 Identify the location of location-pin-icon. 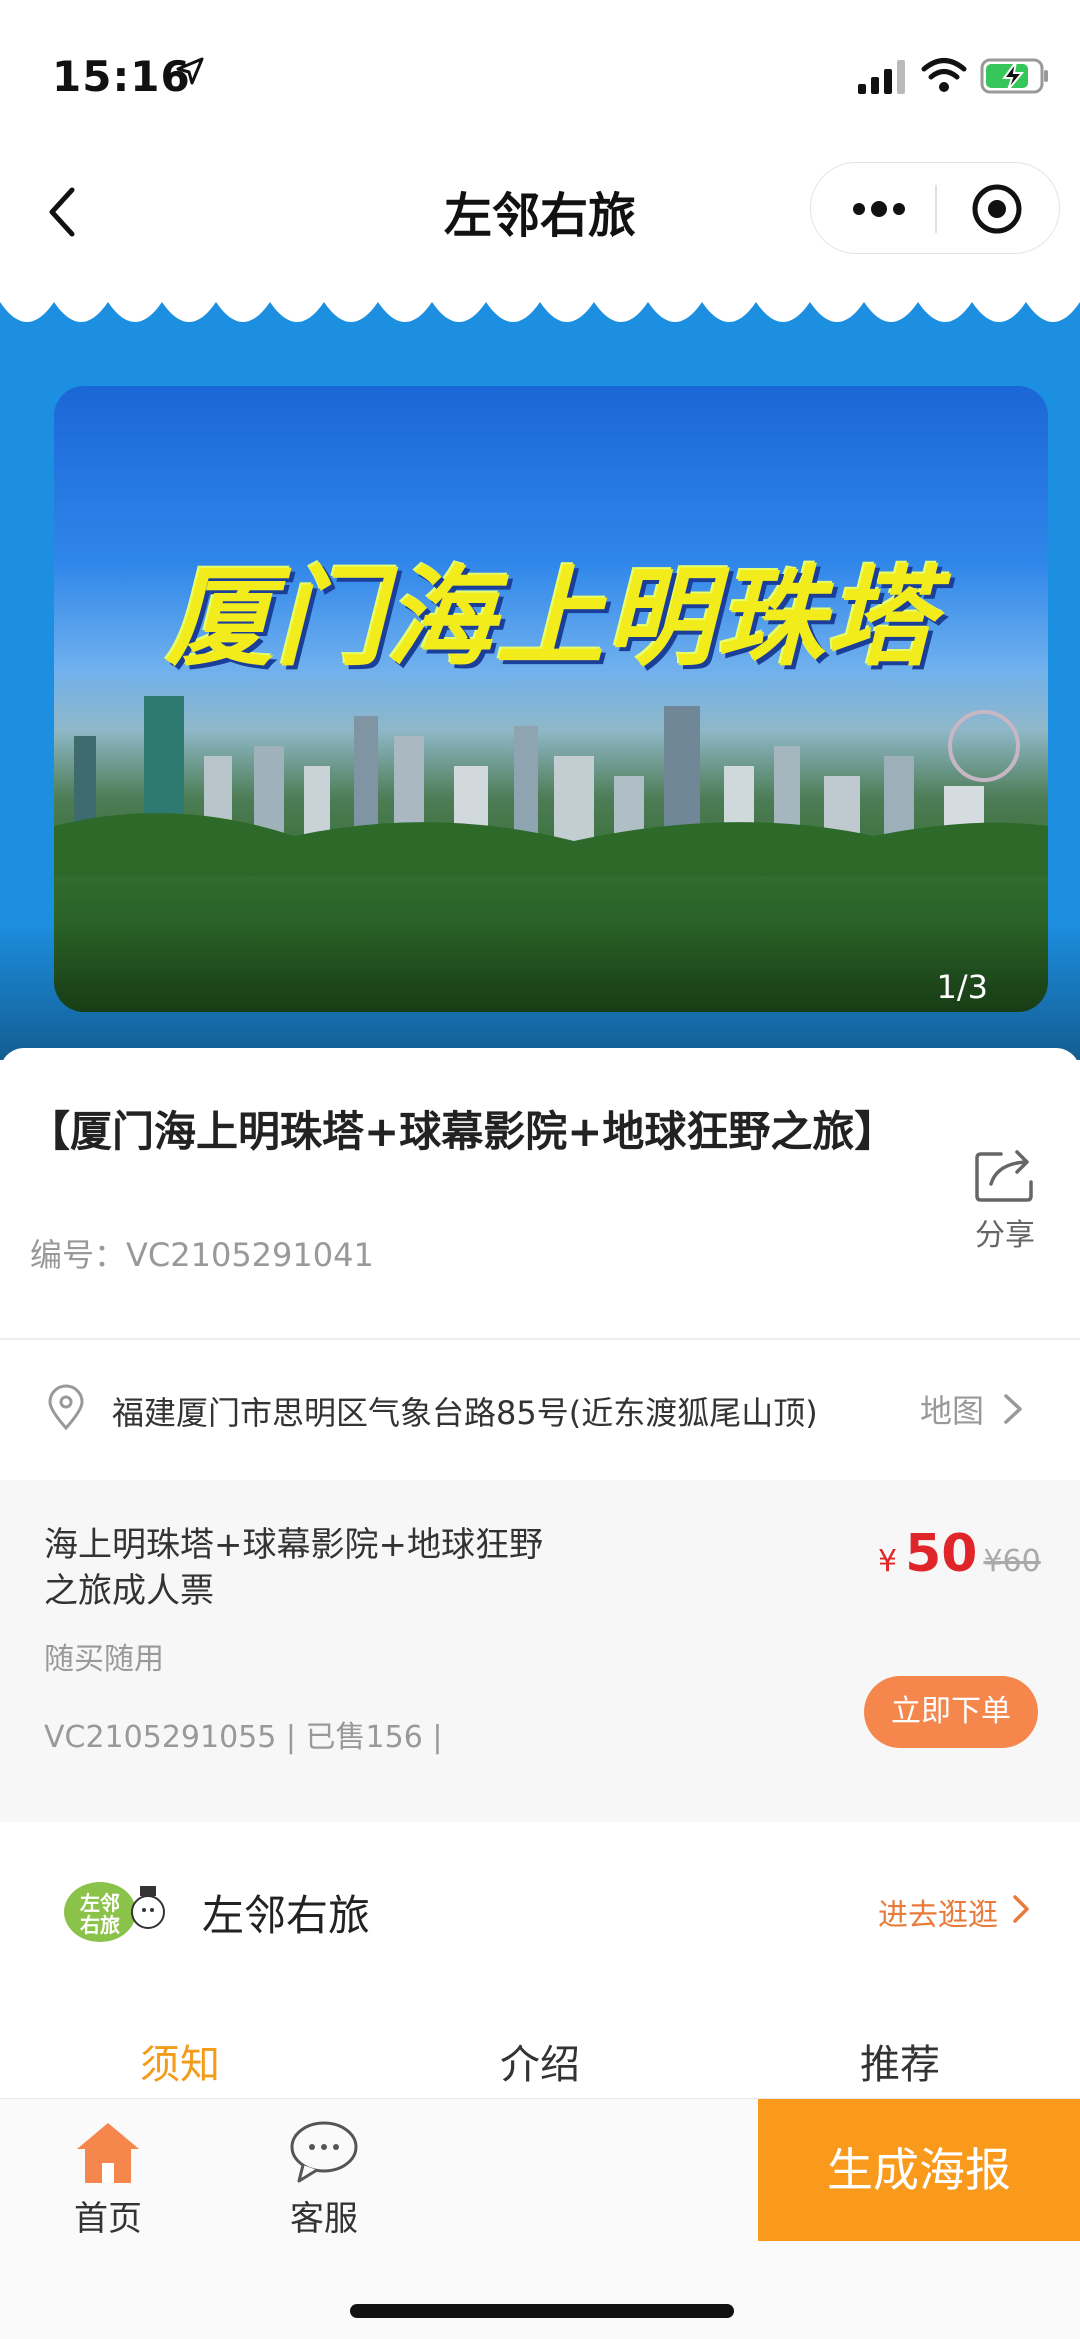
(66, 1407).